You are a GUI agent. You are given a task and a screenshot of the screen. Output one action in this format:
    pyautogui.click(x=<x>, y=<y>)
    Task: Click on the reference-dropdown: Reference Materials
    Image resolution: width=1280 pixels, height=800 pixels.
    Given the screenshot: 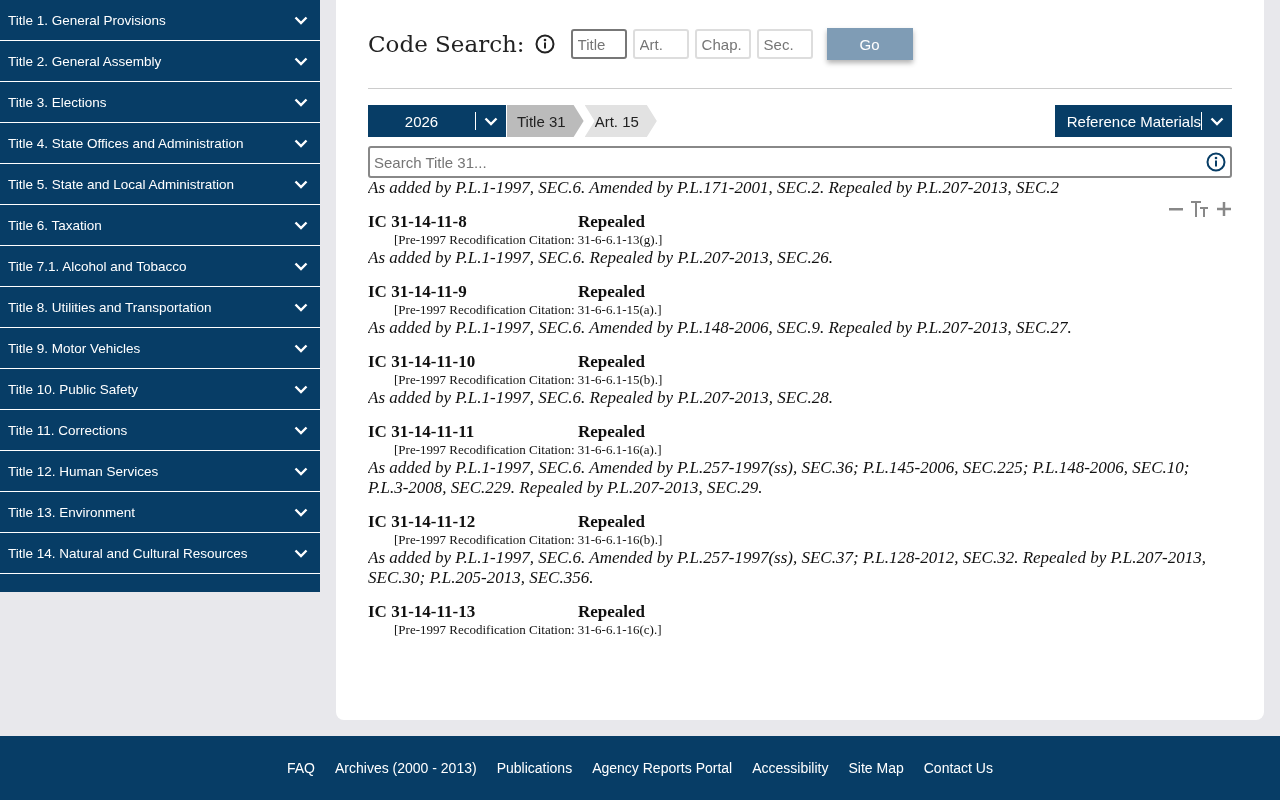 What is the action you would take?
    pyautogui.click(x=1143, y=121)
    